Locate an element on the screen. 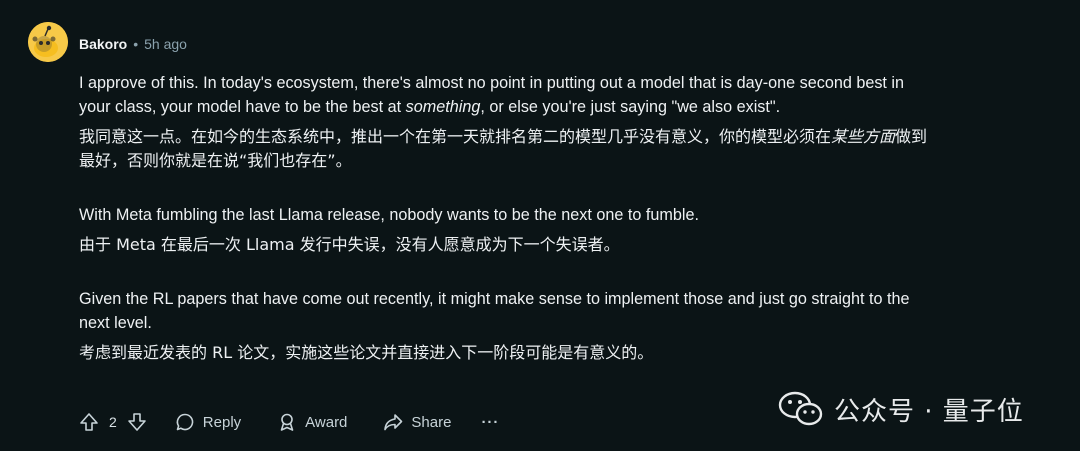 This screenshot has height=451, width=1080. comment-action-bar: 2 Reply Award Share ··· is located at coordinates (289, 422).